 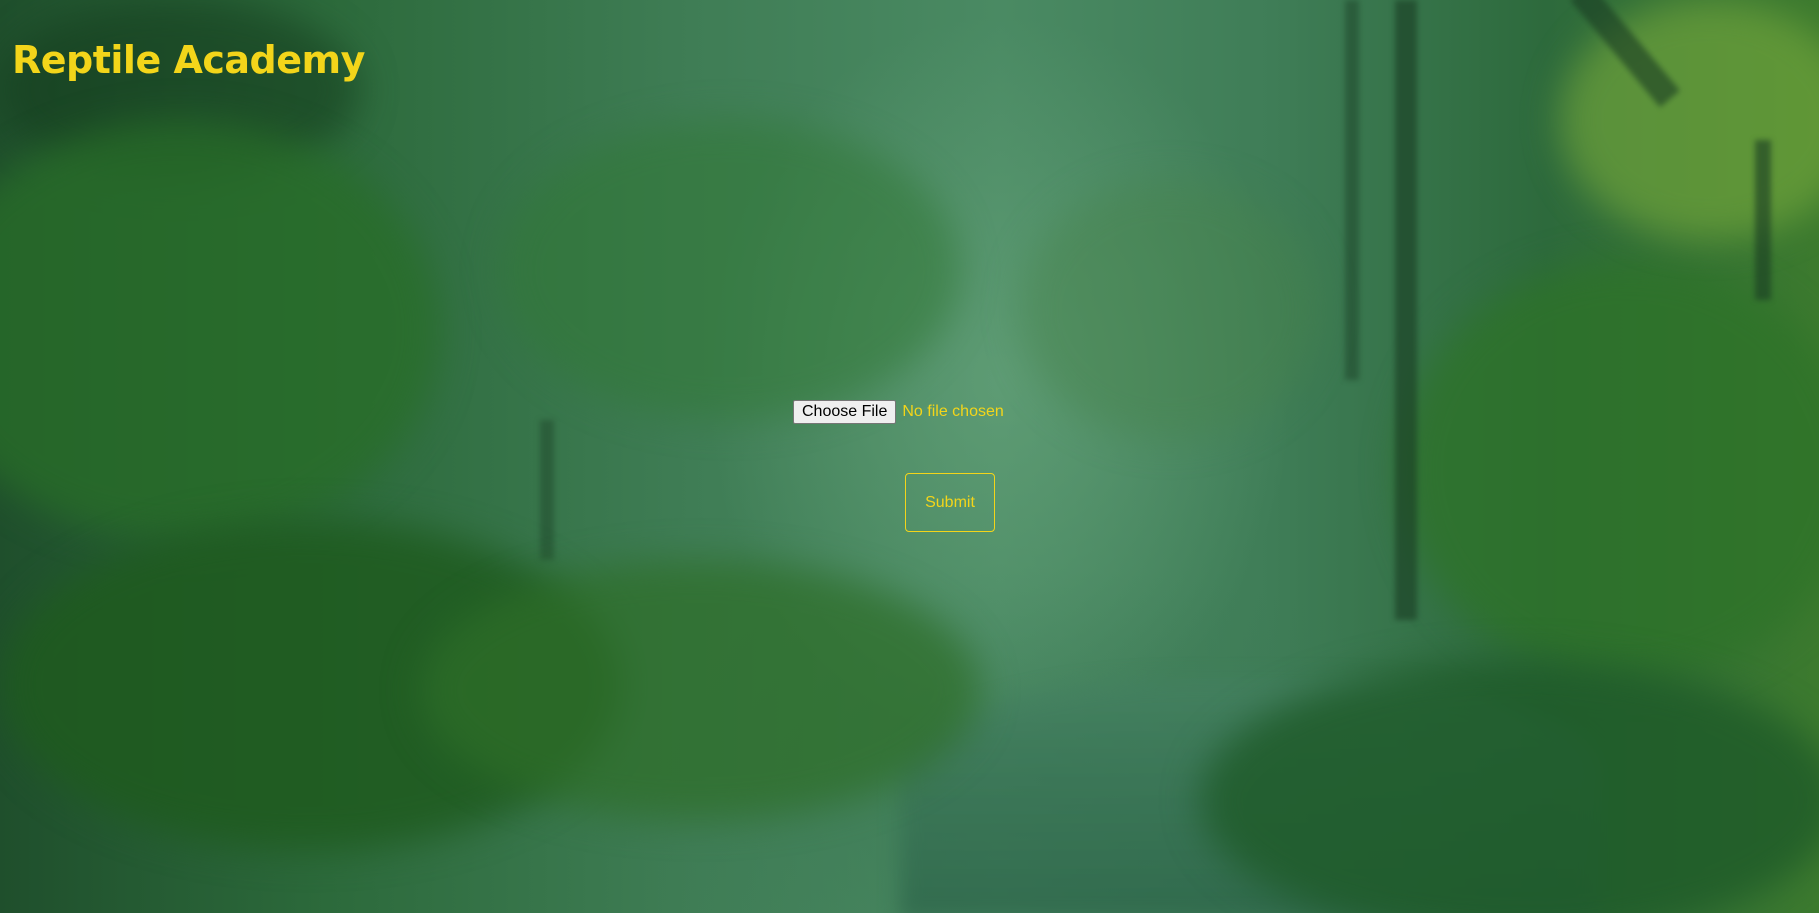 What do you see at coordinates (953, 411) in the screenshot?
I see `file-status-text: No file chosen` at bounding box center [953, 411].